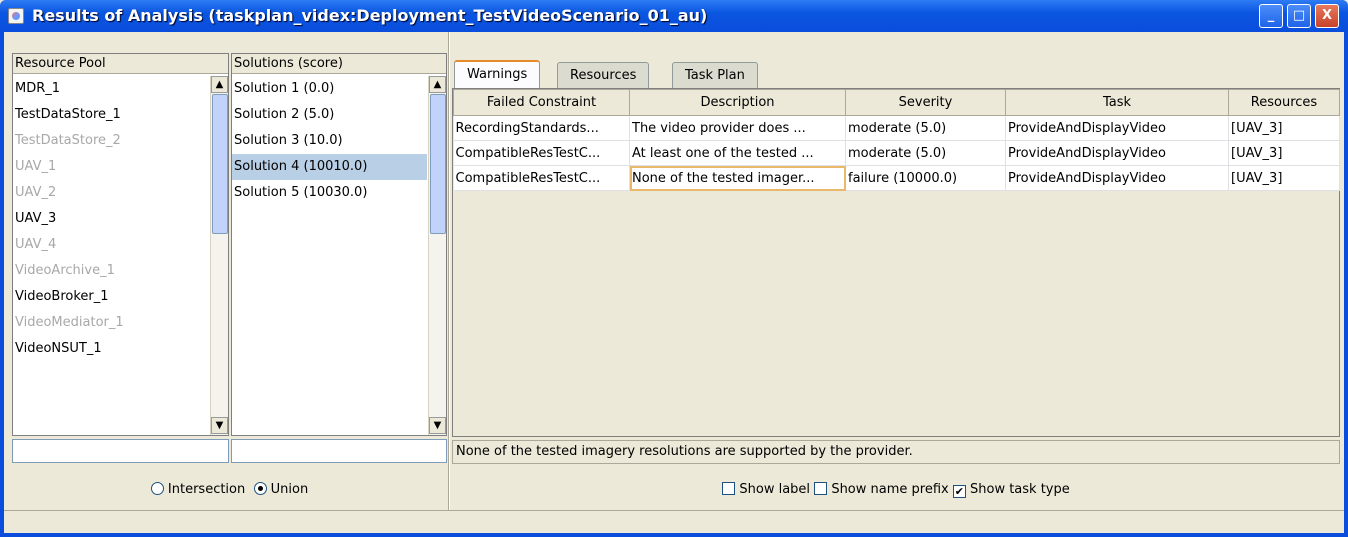  I want to click on column-header: Task, so click(1117, 102).